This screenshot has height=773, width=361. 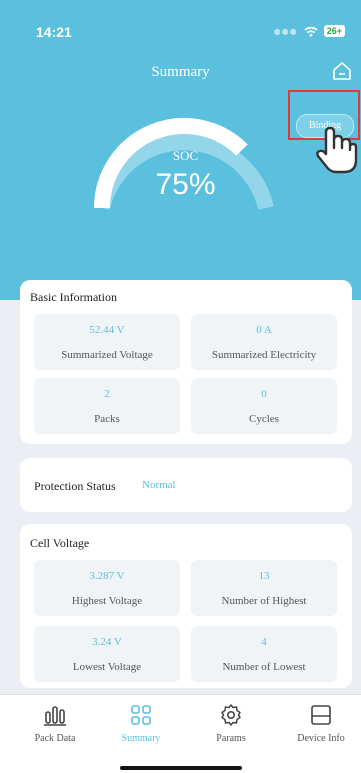 I want to click on number-of-highest-tile: 13 Number of Highest, so click(x=264, y=588).